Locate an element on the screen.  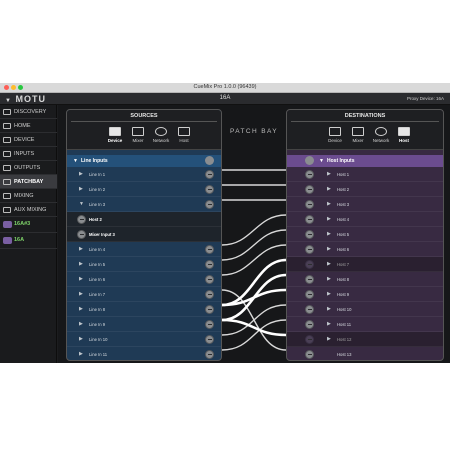
tab-label: Host is located at coordinates (184, 140).